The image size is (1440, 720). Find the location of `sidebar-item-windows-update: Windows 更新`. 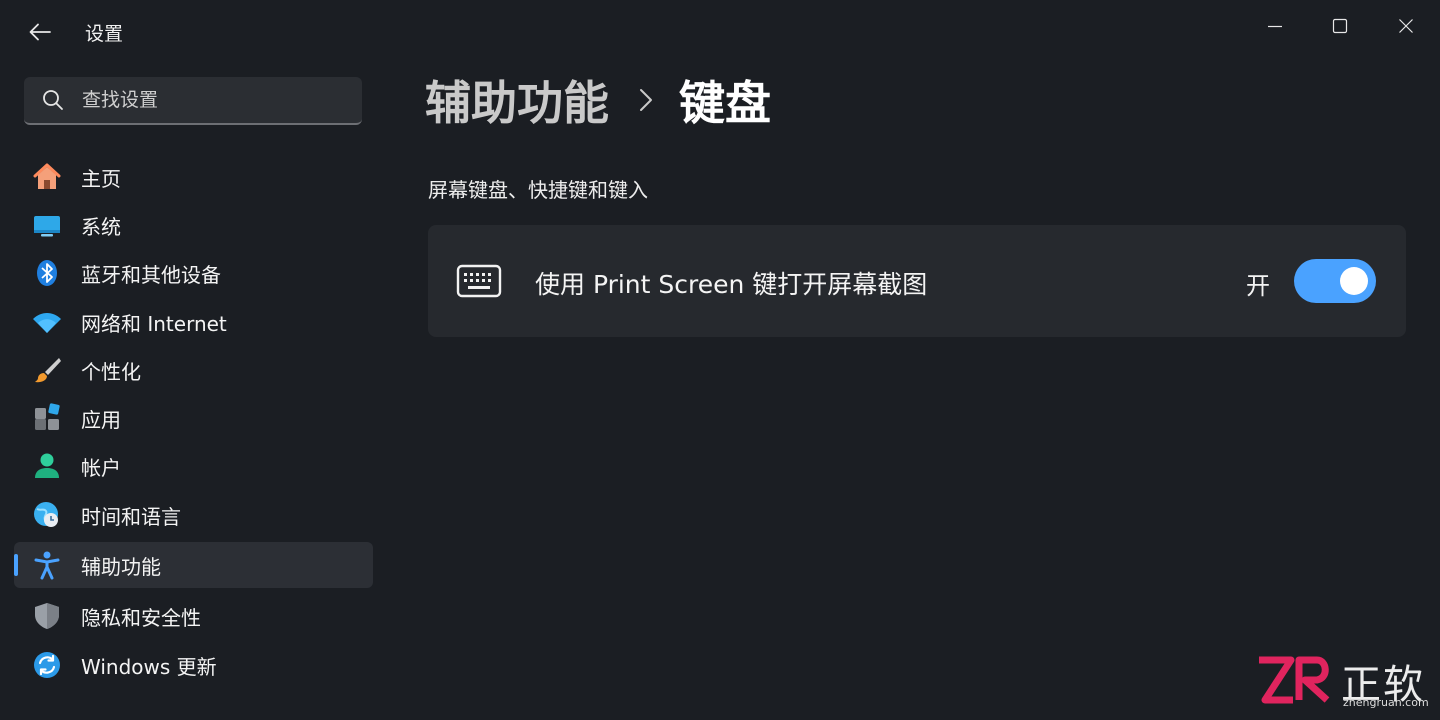

sidebar-item-windows-update: Windows 更新 is located at coordinates (193, 665).